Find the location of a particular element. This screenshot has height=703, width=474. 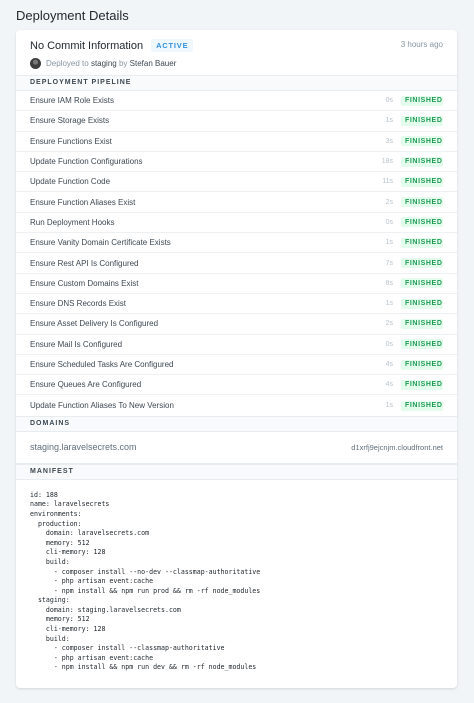

step-duration: 18s is located at coordinates (387, 162).